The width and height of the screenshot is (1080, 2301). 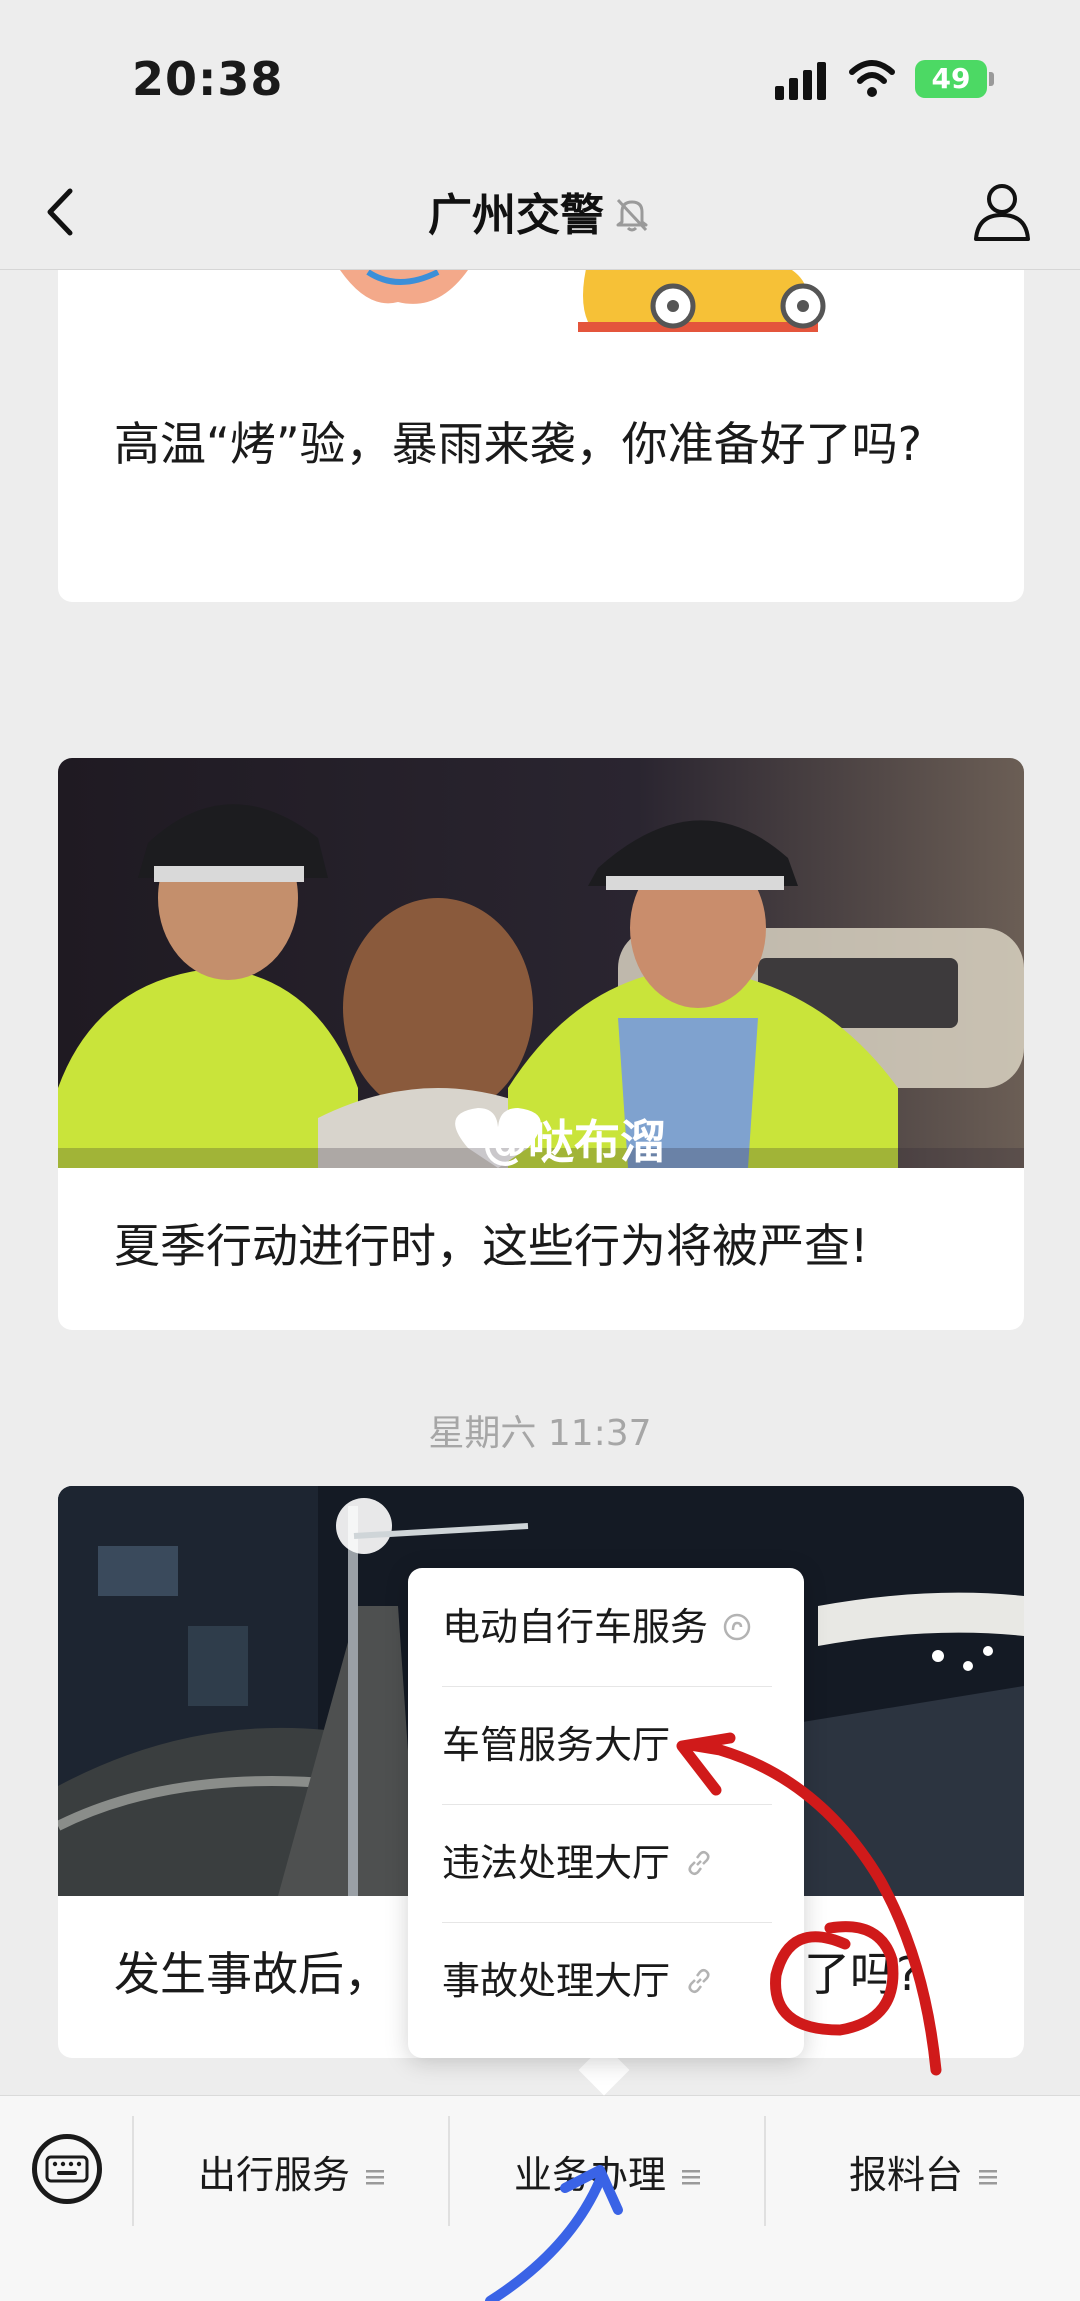 What do you see at coordinates (575, 1627) in the screenshot?
I see `submenu-item-label: 电动自行车服务` at bounding box center [575, 1627].